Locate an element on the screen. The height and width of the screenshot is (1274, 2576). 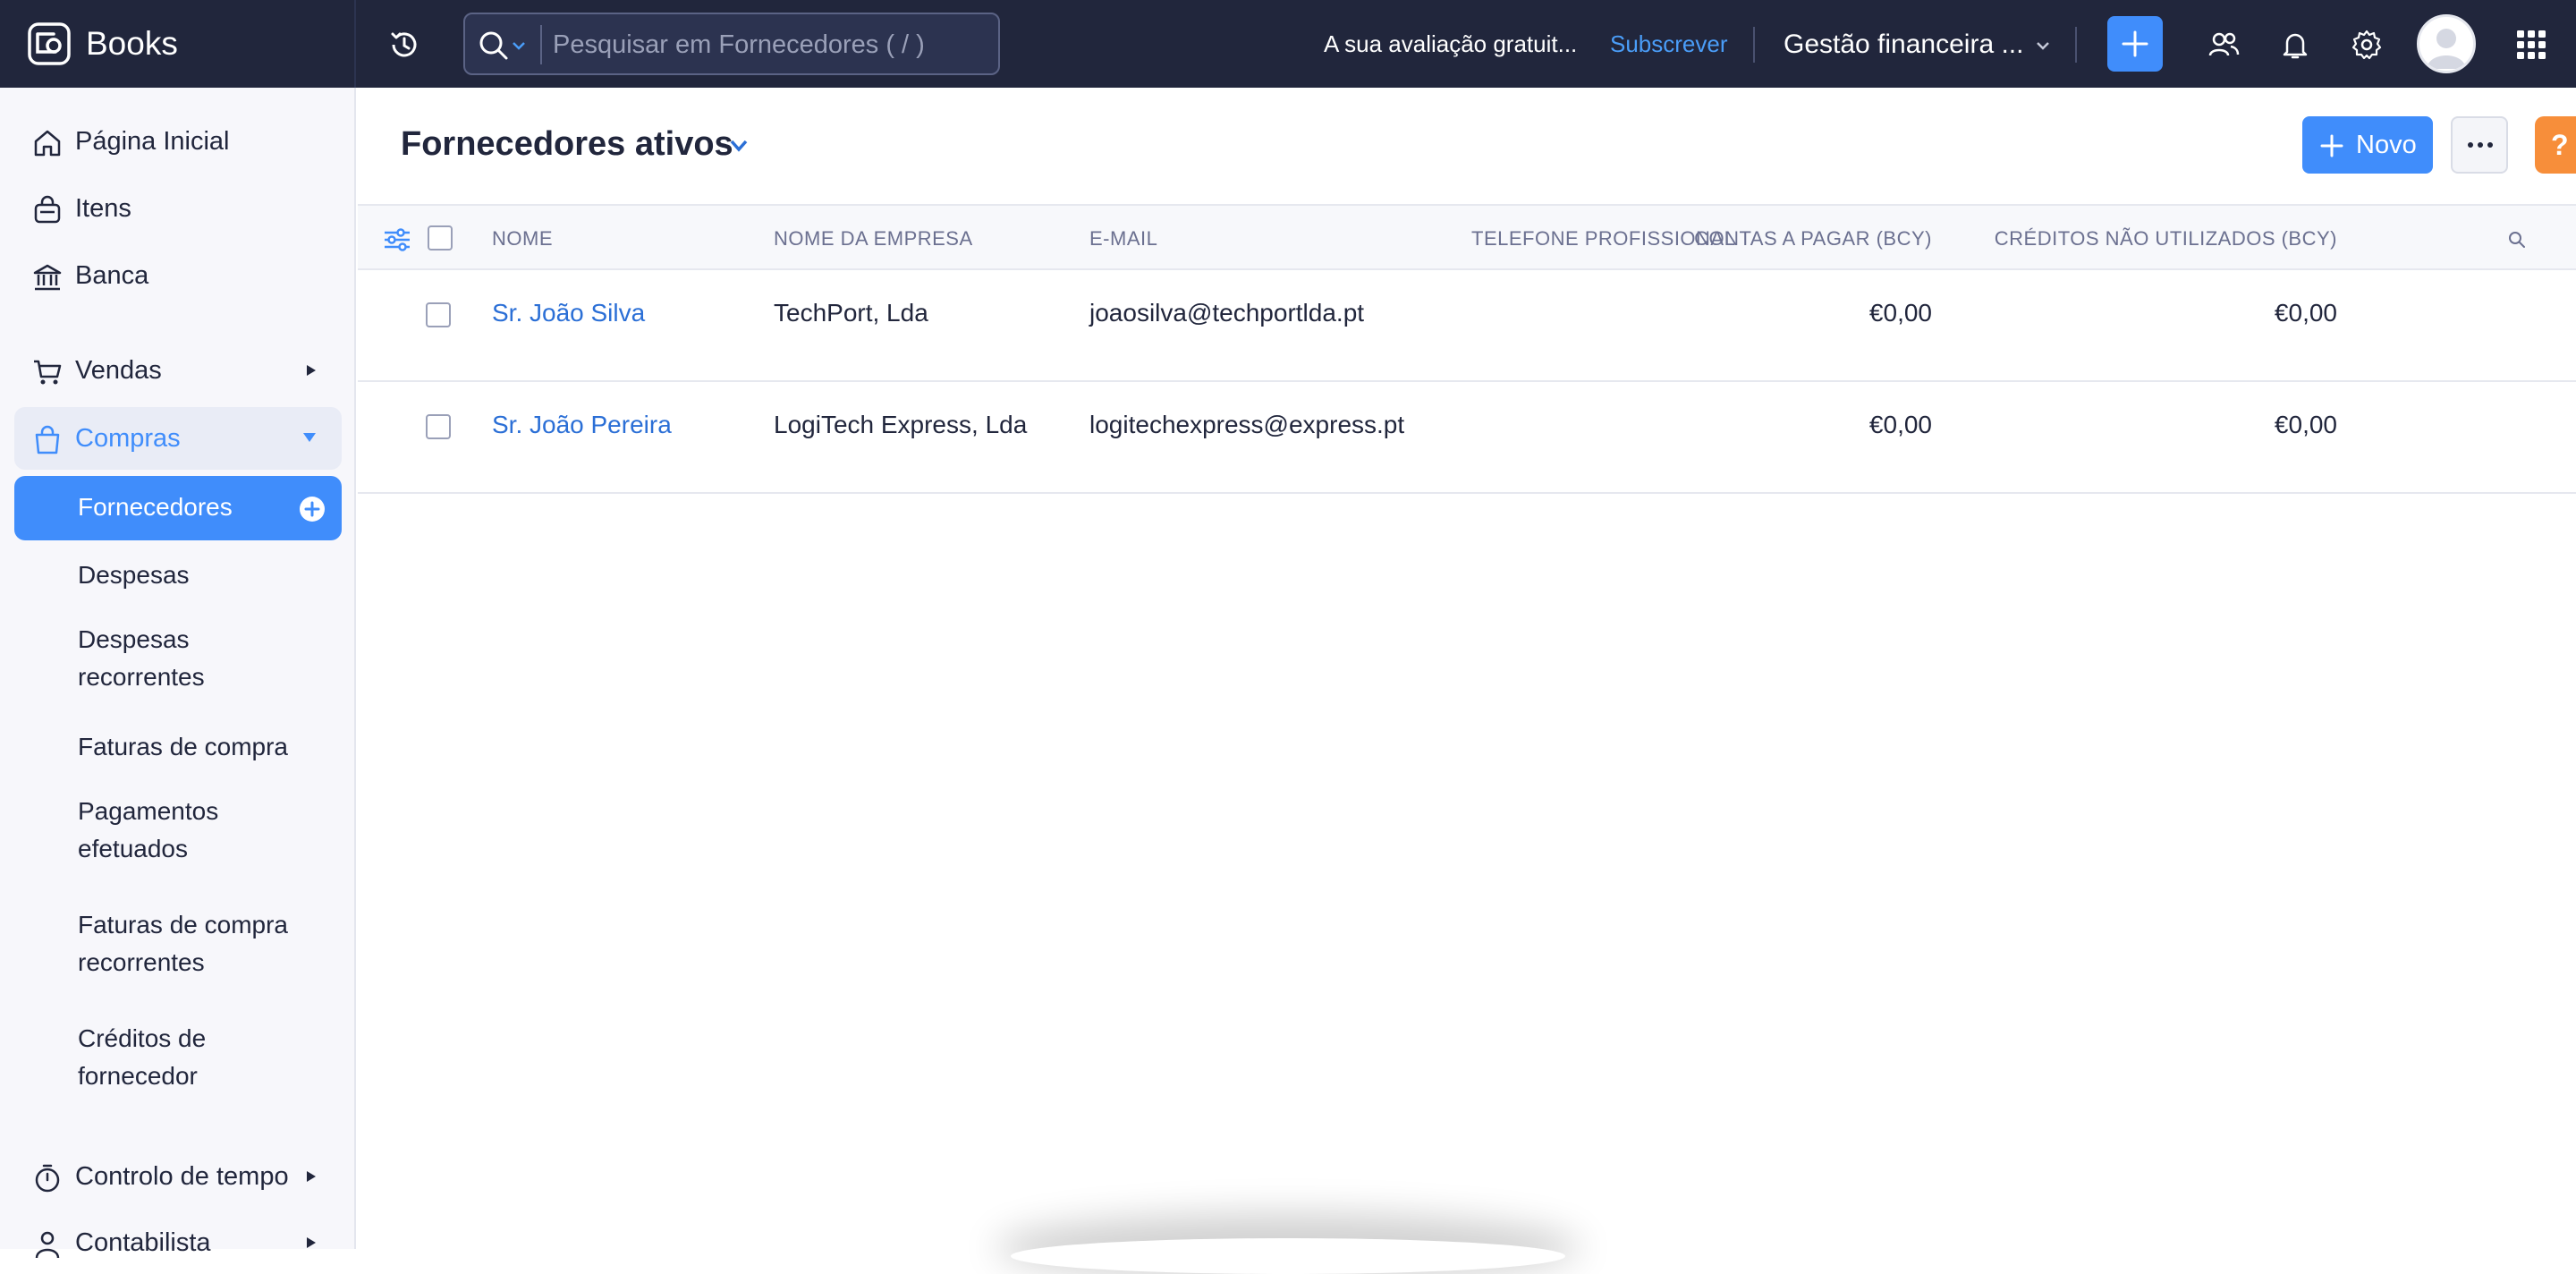
email-cell: logitechexpress@express.pt is located at coordinates (1247, 424).